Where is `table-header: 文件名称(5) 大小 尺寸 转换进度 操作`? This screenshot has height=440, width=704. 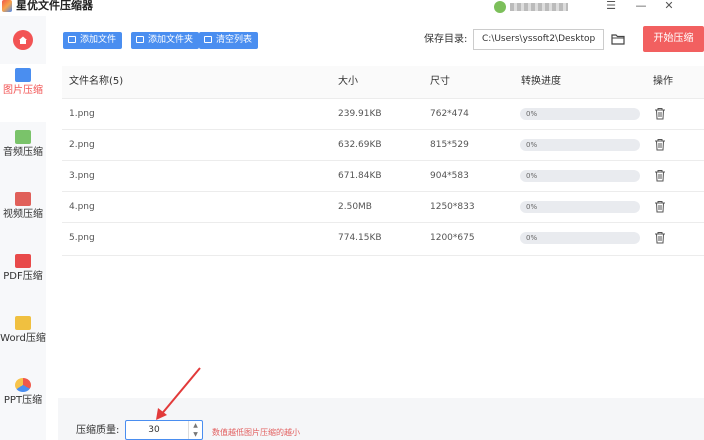
table-header: 文件名称(5) 大小 尺寸 转换进度 操作 is located at coordinates (383, 82).